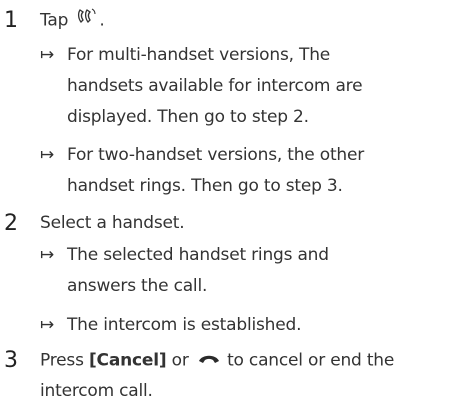 This screenshot has width=449, height=407. I want to click on step-instruction: Press [Cancel] or to cancel or end the, so click(217, 361).